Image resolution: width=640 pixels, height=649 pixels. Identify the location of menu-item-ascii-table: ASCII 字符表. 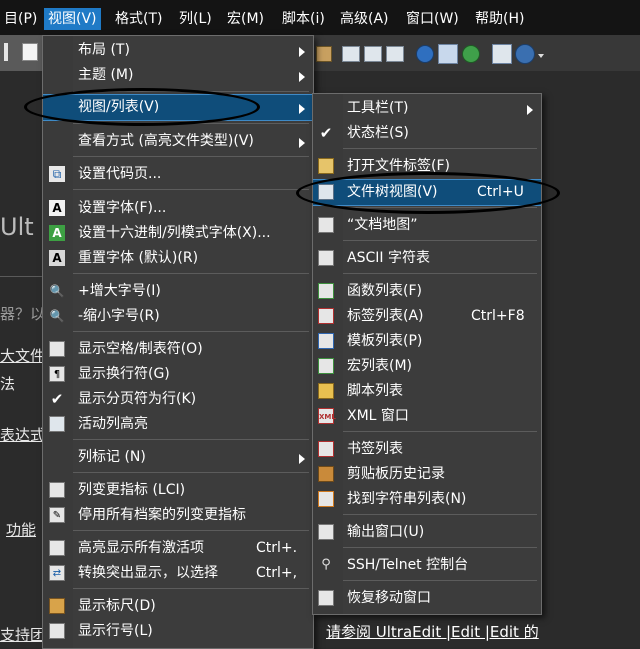
(427, 258).